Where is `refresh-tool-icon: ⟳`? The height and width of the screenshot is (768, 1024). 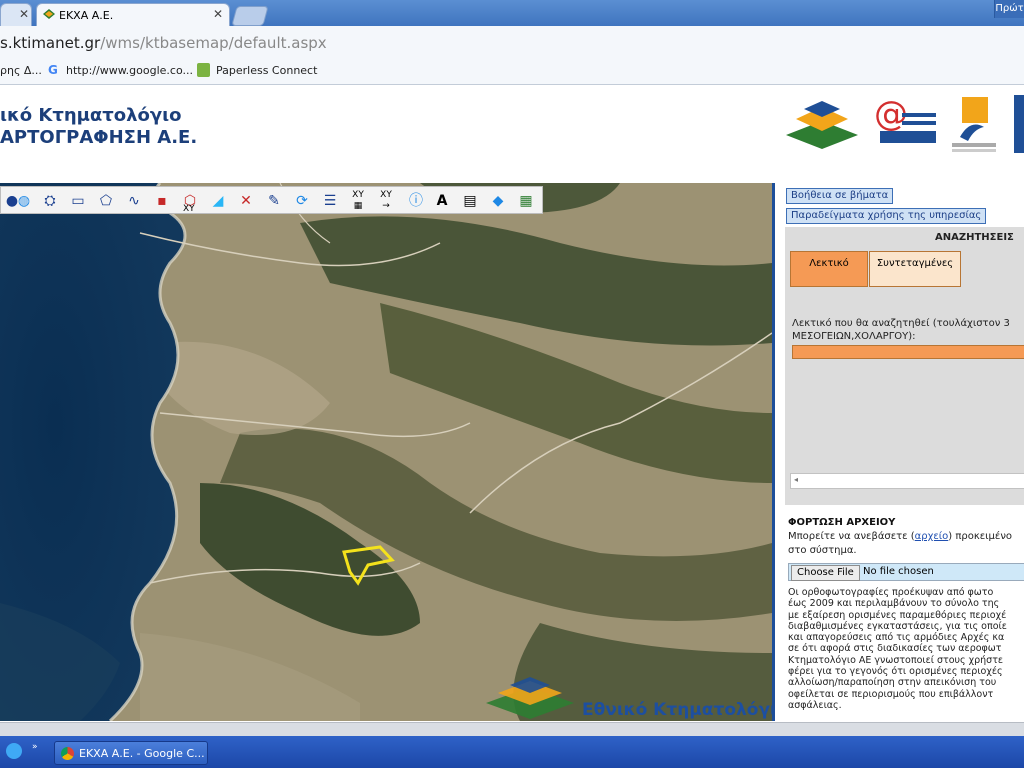
refresh-tool-icon: ⟳ is located at coordinates (302, 201).